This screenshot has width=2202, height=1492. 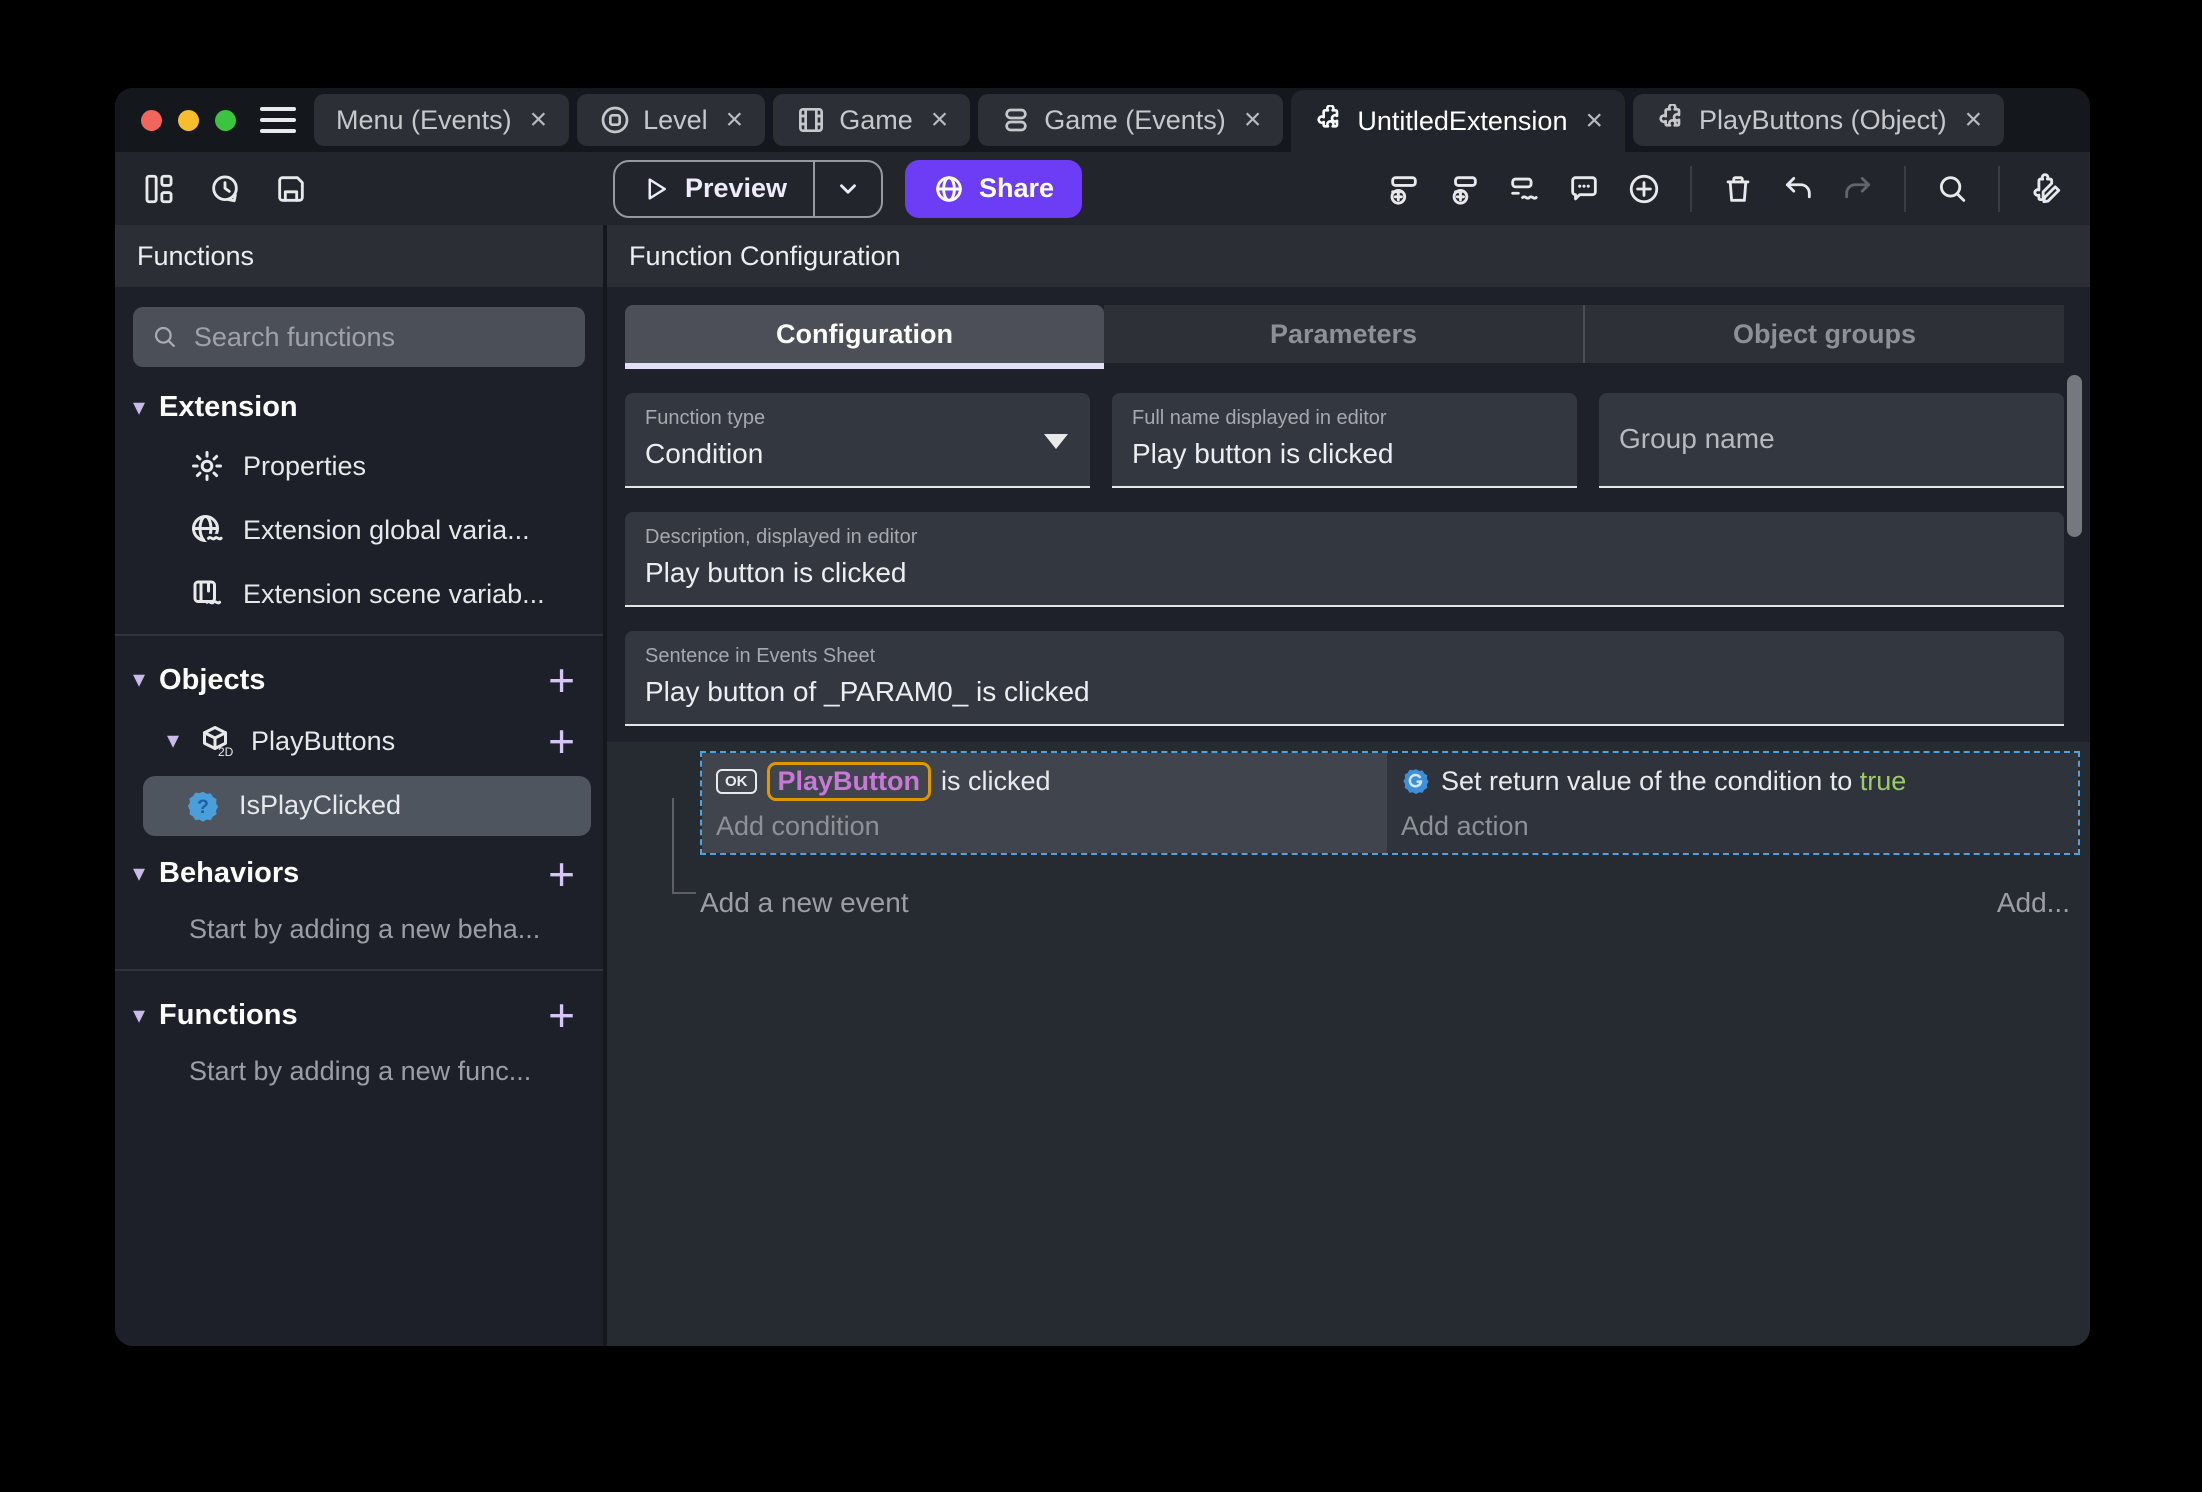 I want to click on tab-configuration: Configuration, so click(x=864, y=337).